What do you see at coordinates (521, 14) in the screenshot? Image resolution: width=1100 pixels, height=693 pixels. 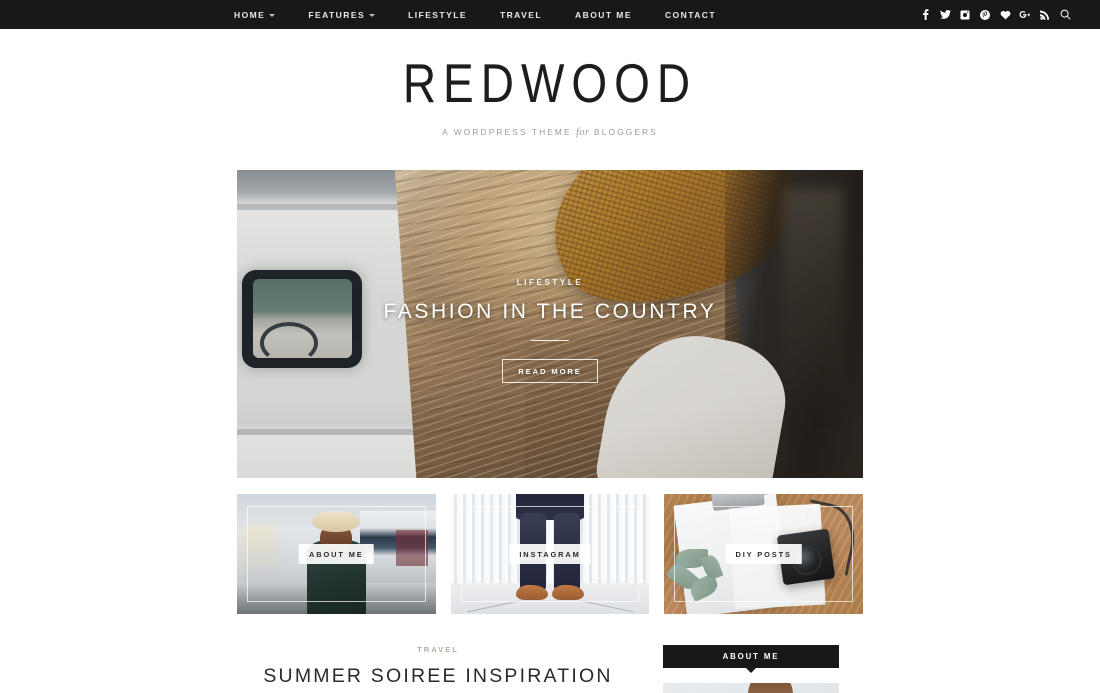 I see `nav-item-label: TRAVEL` at bounding box center [521, 14].